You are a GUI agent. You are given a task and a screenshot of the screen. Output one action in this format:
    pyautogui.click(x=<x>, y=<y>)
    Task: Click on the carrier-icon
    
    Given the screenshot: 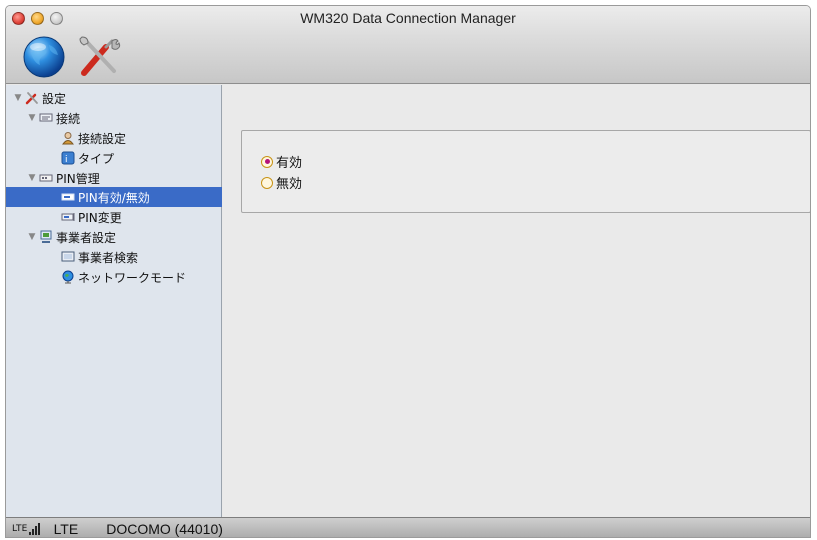 What is the action you would take?
    pyautogui.click(x=46, y=237)
    